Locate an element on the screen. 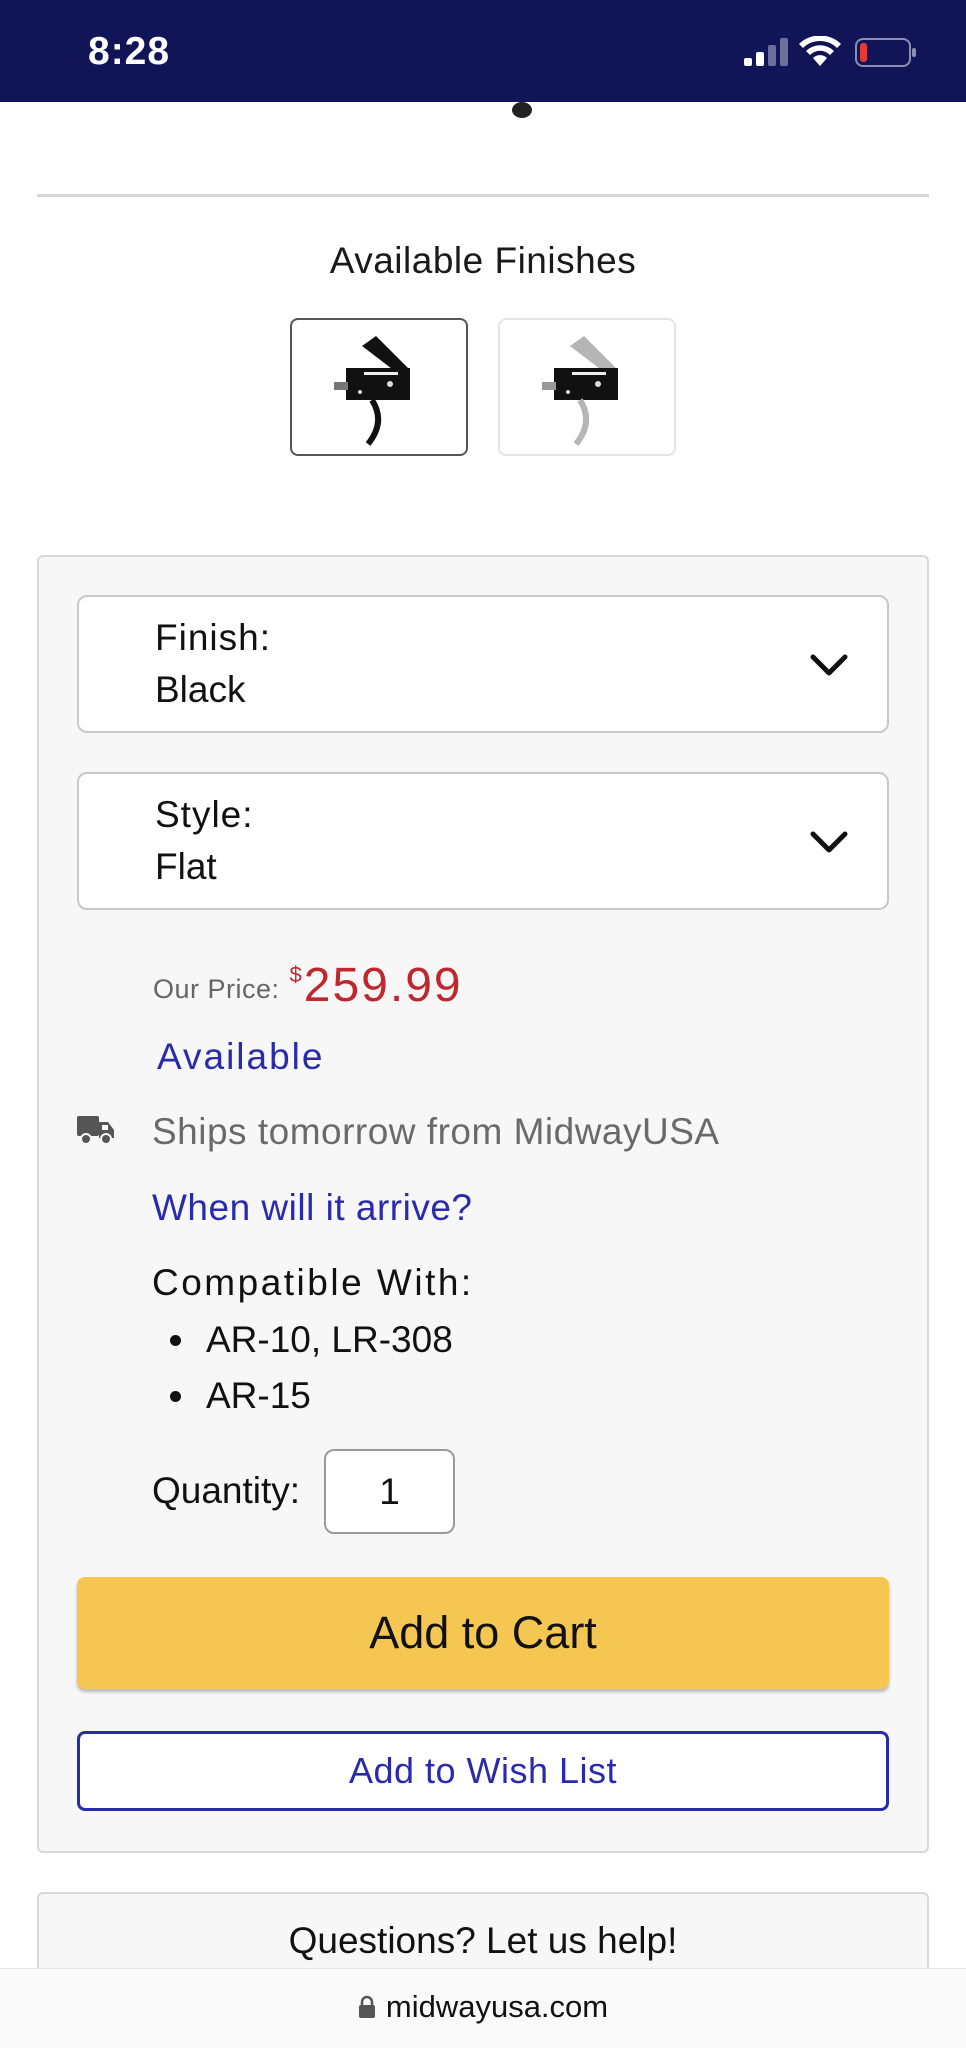 The width and height of the screenshot is (966, 2048). price-currency: $ is located at coordinates (295, 974).